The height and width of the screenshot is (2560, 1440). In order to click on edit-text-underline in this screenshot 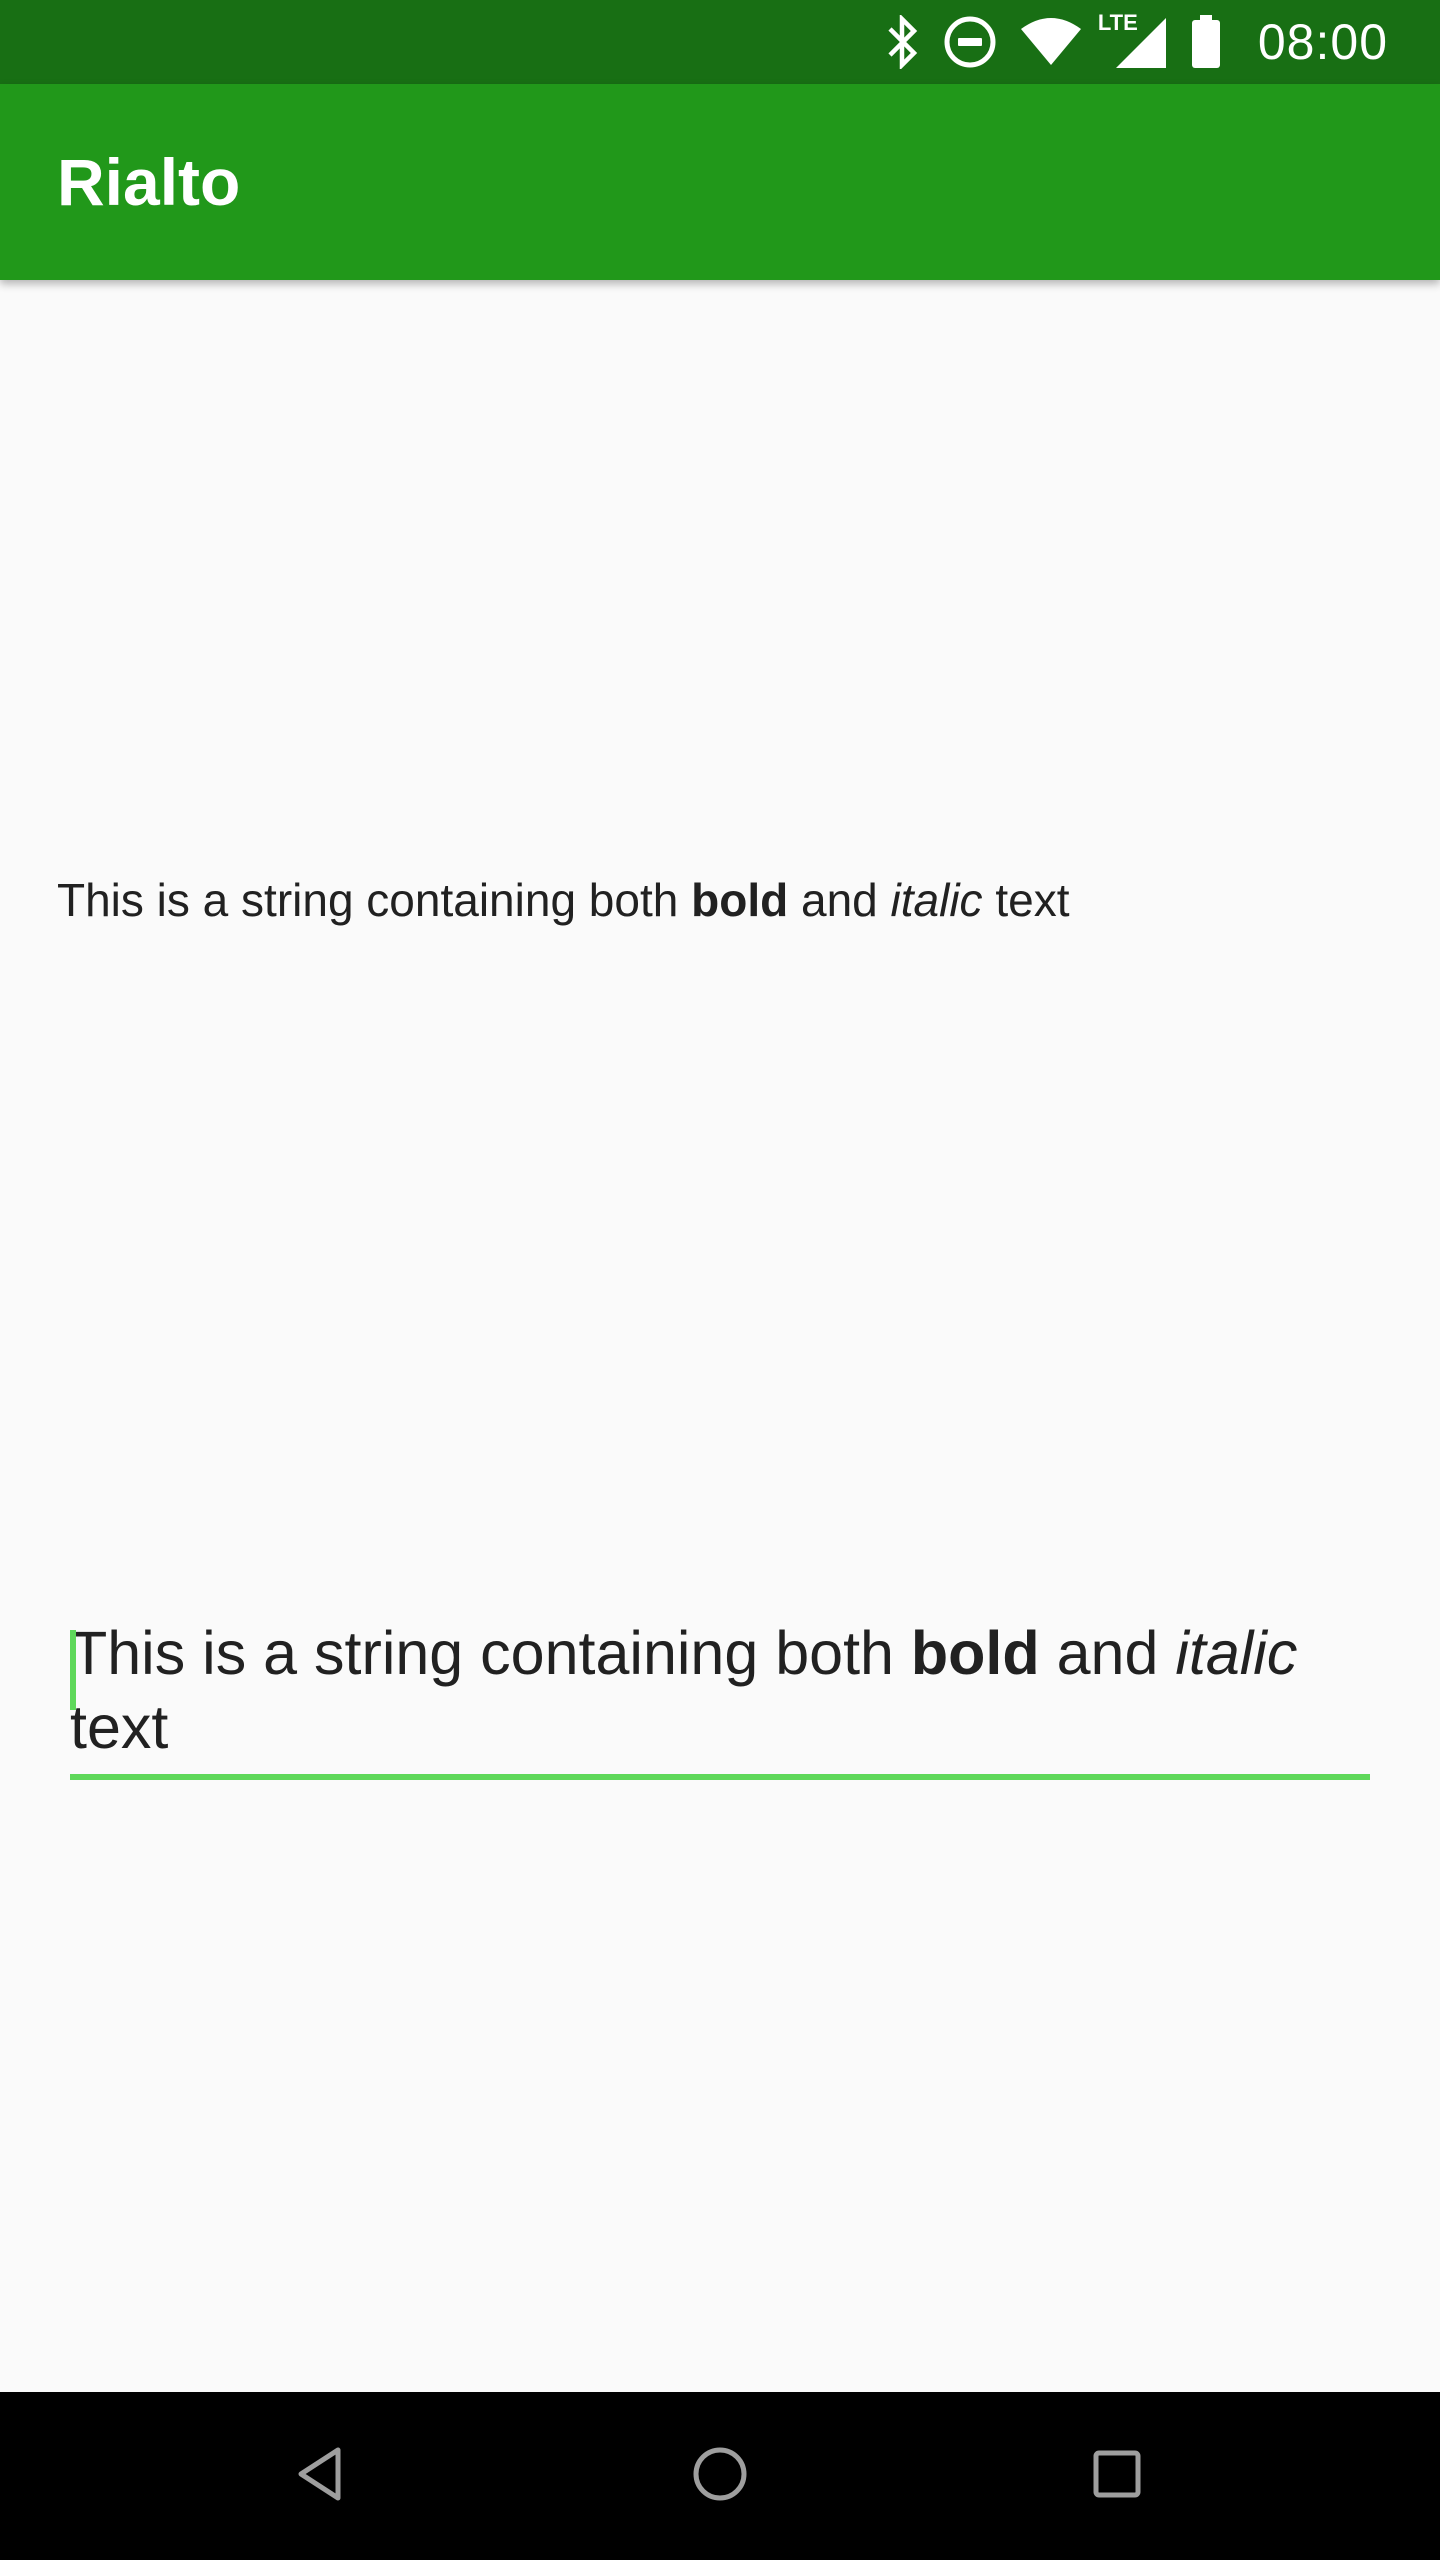, I will do `click(720, 1777)`.